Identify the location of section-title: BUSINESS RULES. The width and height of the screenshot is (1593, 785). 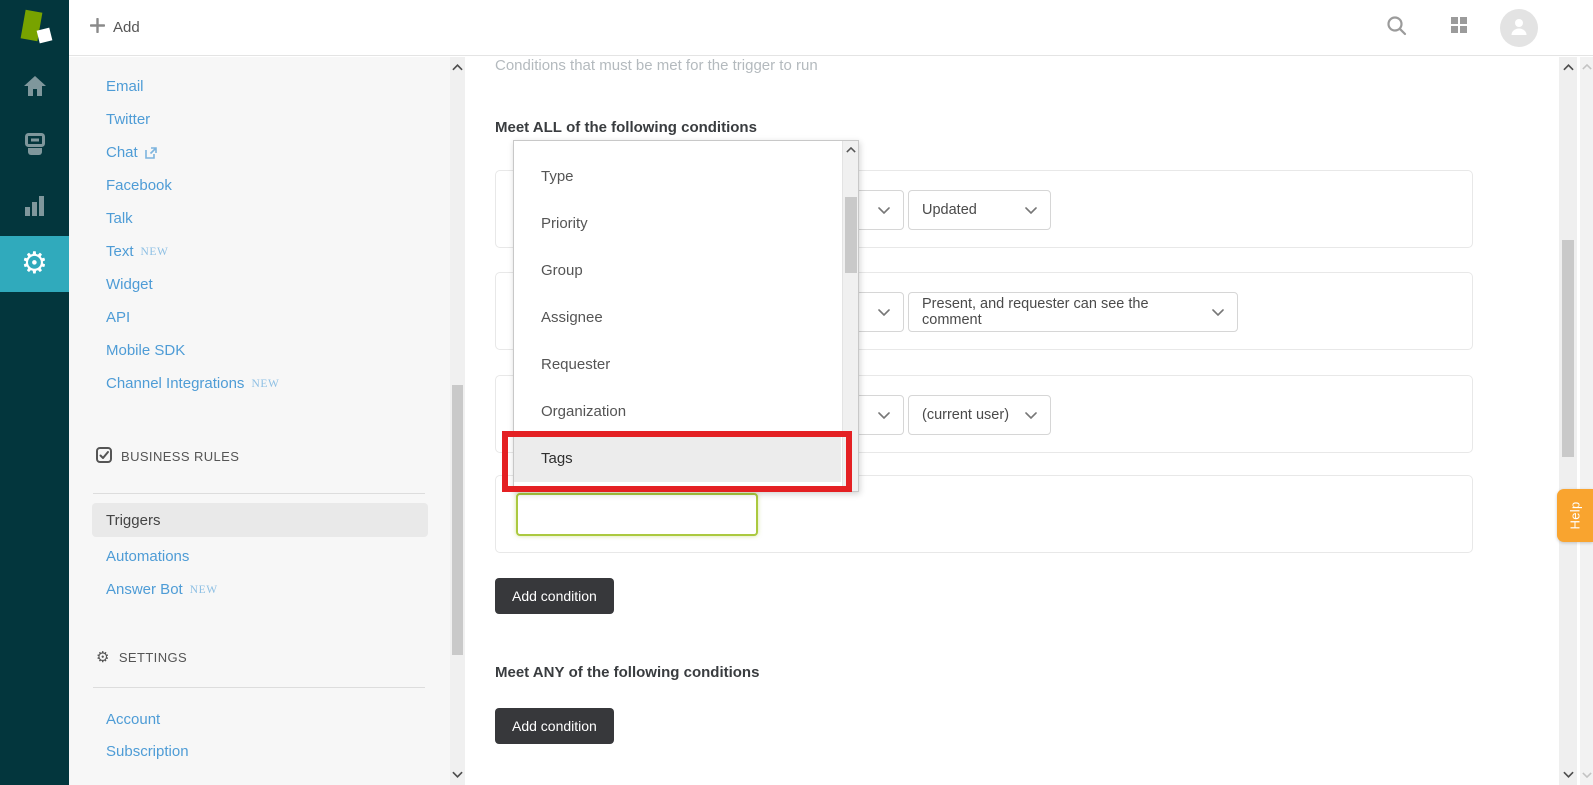
(180, 456).